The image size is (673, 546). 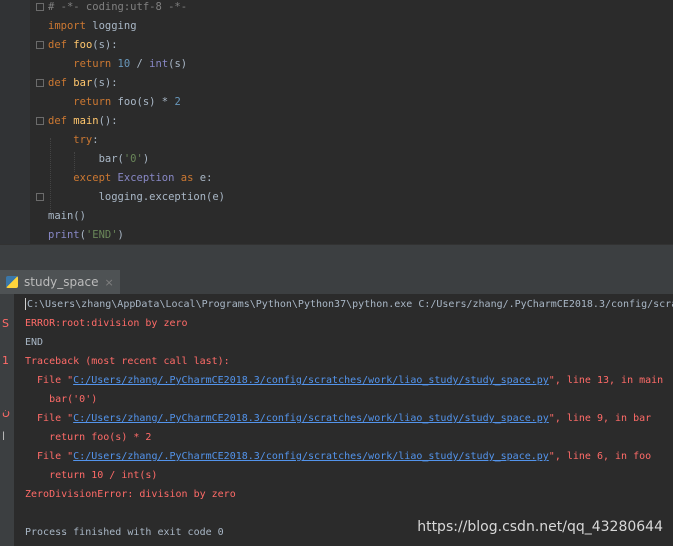 I want to click on code-token: main(), so click(x=67, y=216).